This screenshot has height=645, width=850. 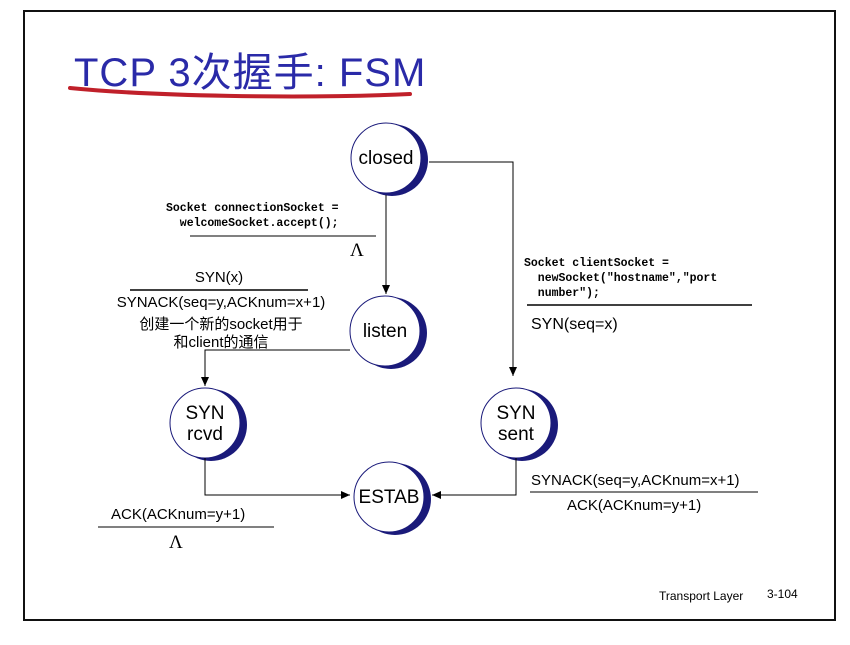 I want to click on action-closed-synsent: SYN(seq=x), so click(x=574, y=324).